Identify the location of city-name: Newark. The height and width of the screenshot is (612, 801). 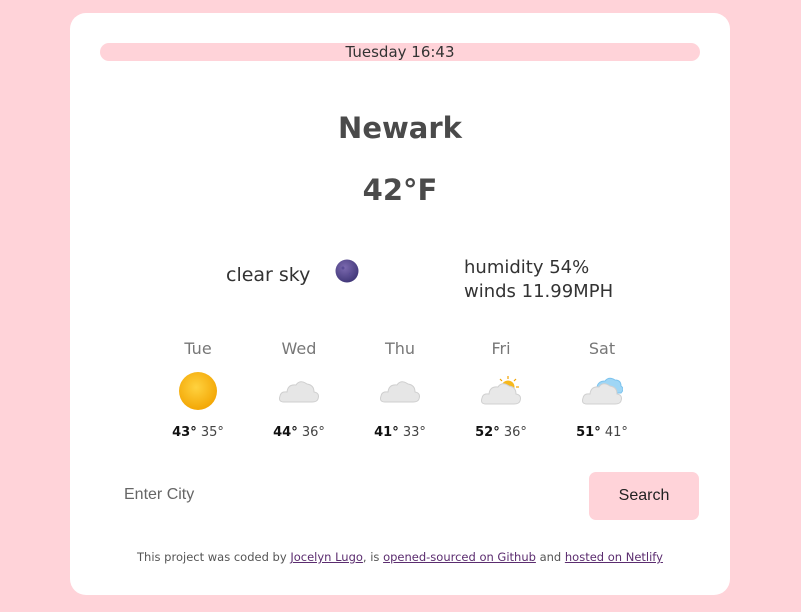
(400, 128).